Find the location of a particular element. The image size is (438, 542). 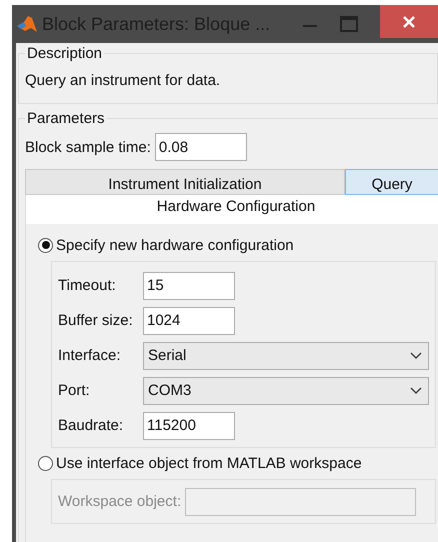

field-label: Timeout: is located at coordinates (87, 285).